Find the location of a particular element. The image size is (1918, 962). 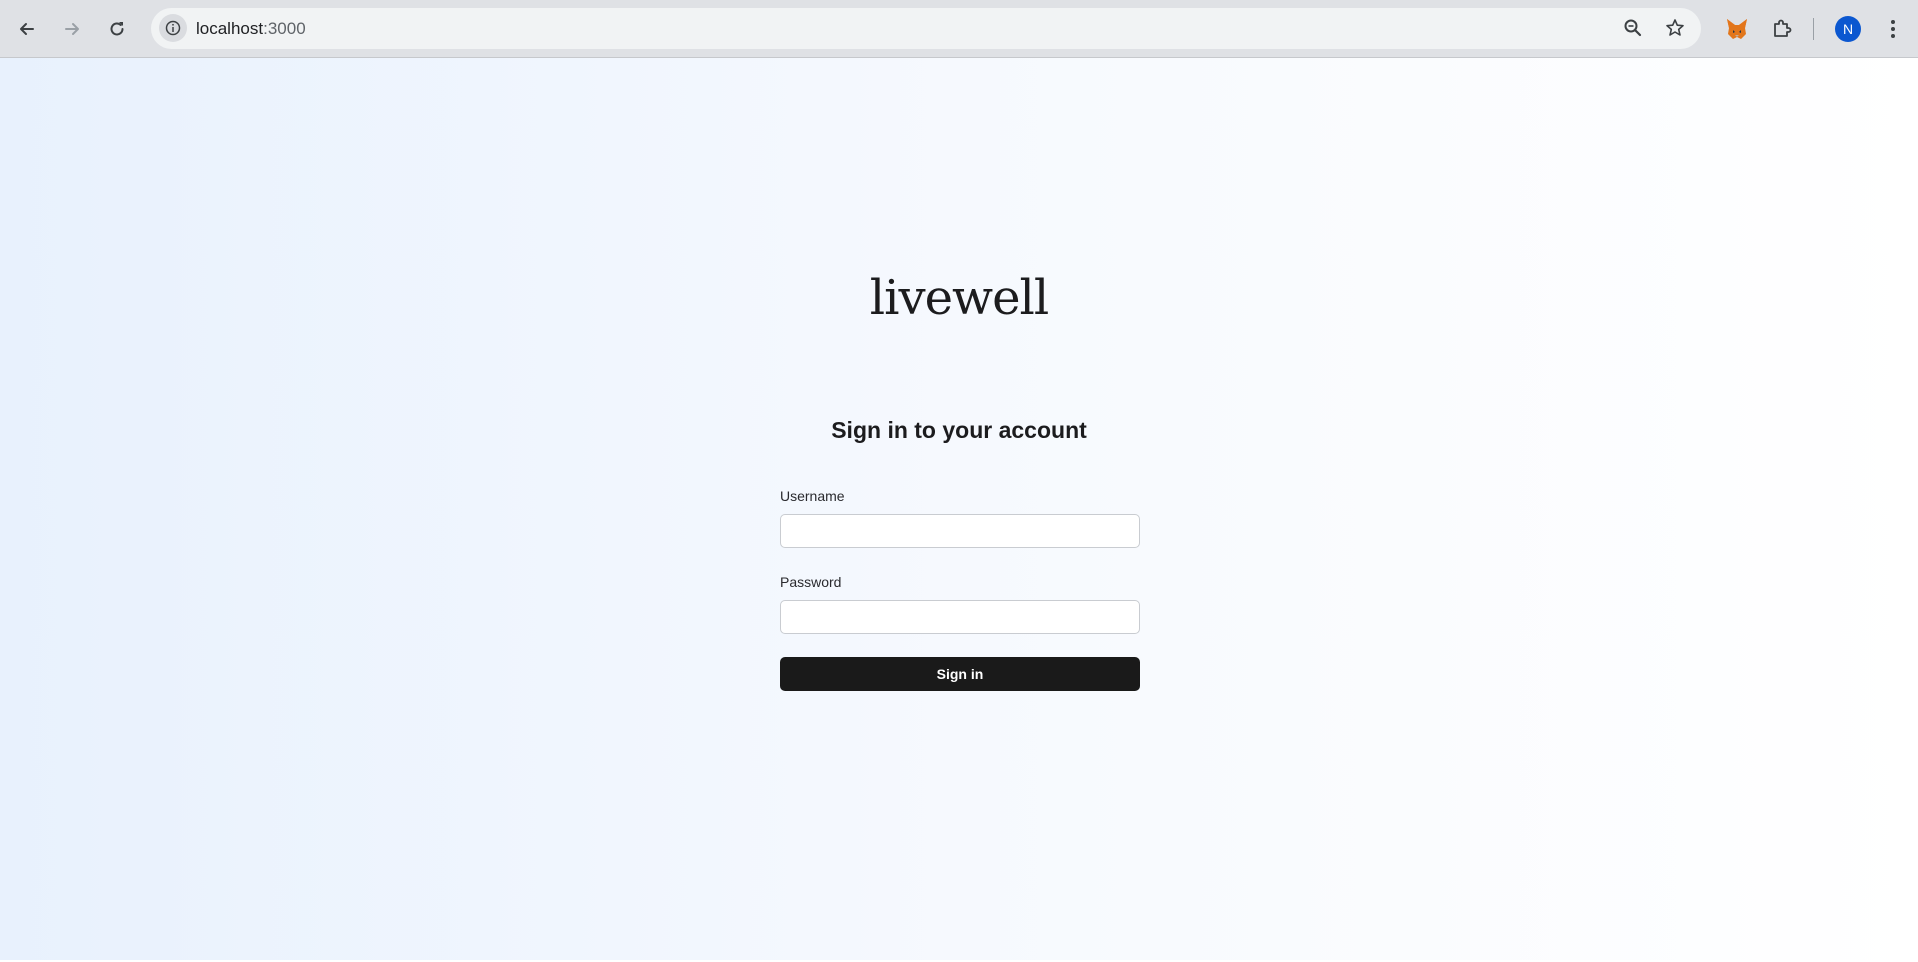

puzzle-icon is located at coordinates (1783, 28).